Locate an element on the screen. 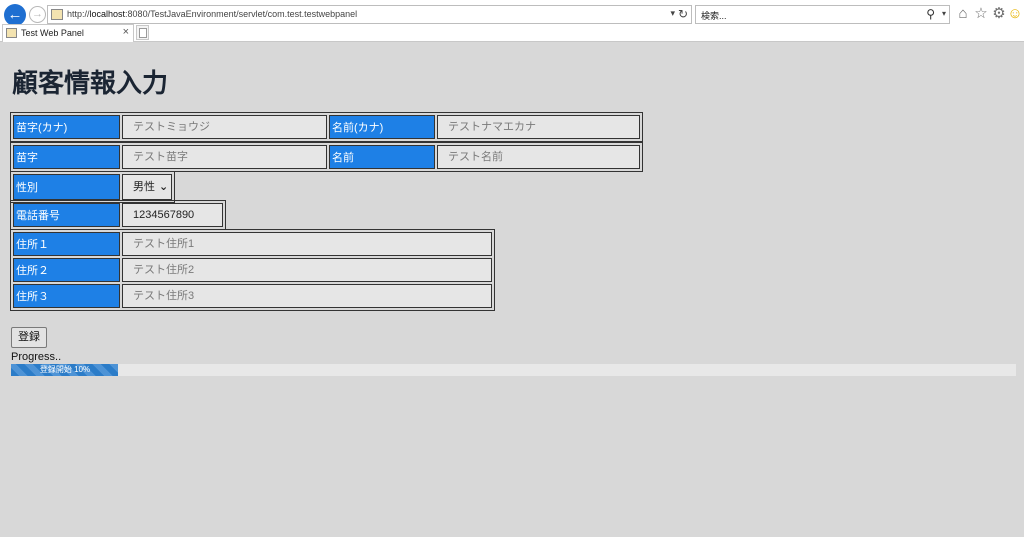  feedback-smiley-icon: ☺ is located at coordinates (1015, 14).